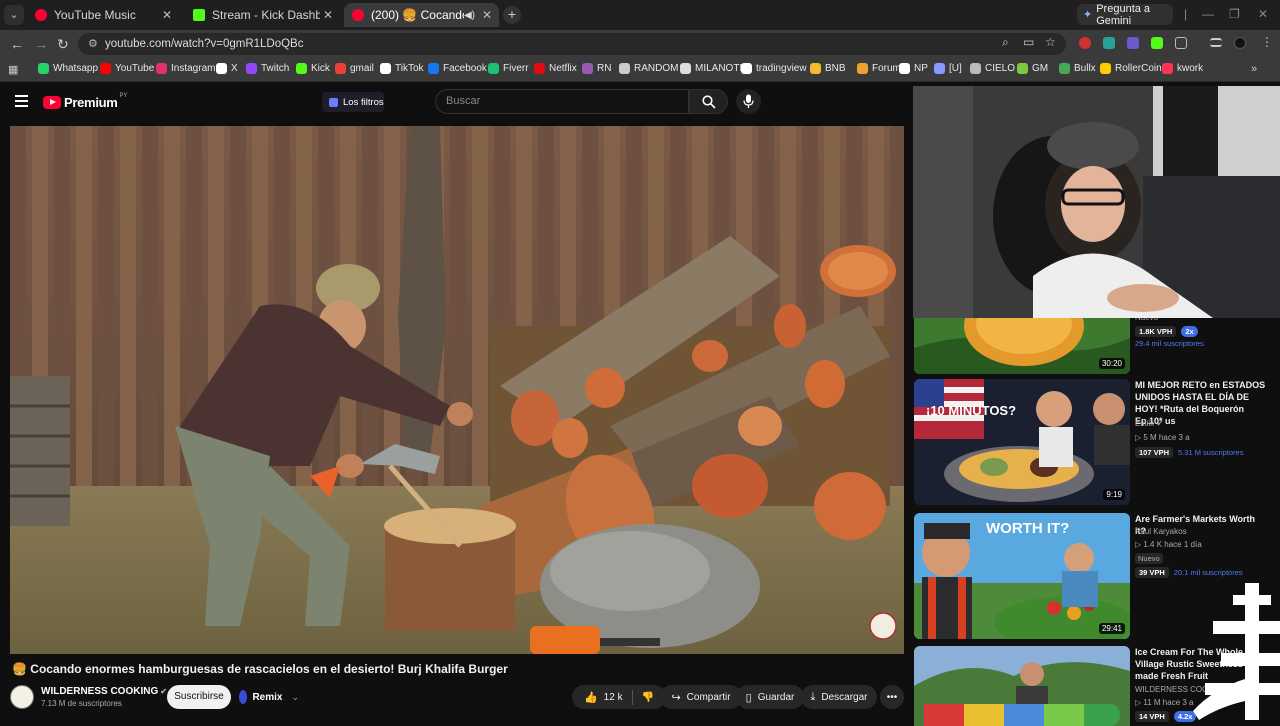 The height and width of the screenshot is (726, 1280). I want to click on new-tab-button: +, so click(512, 15).